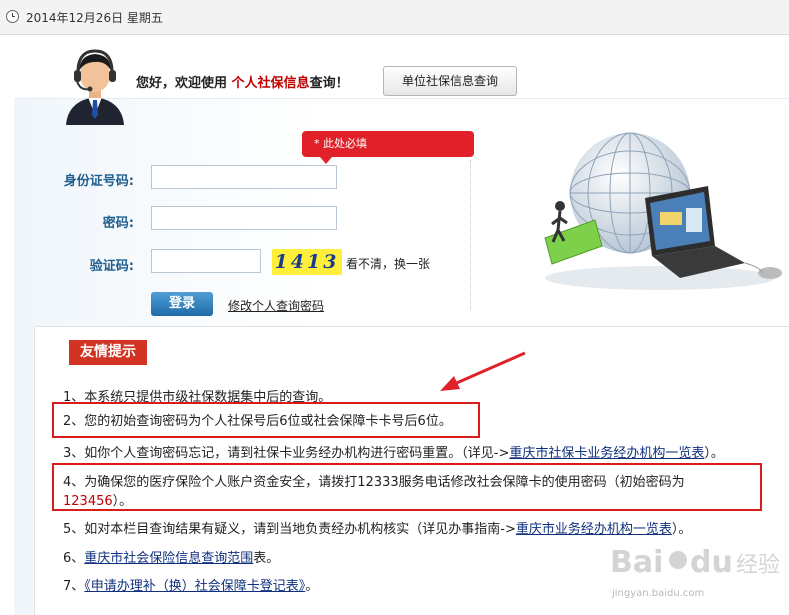  I want to click on watermark-url: jingyan.baidu.com, so click(658, 593).